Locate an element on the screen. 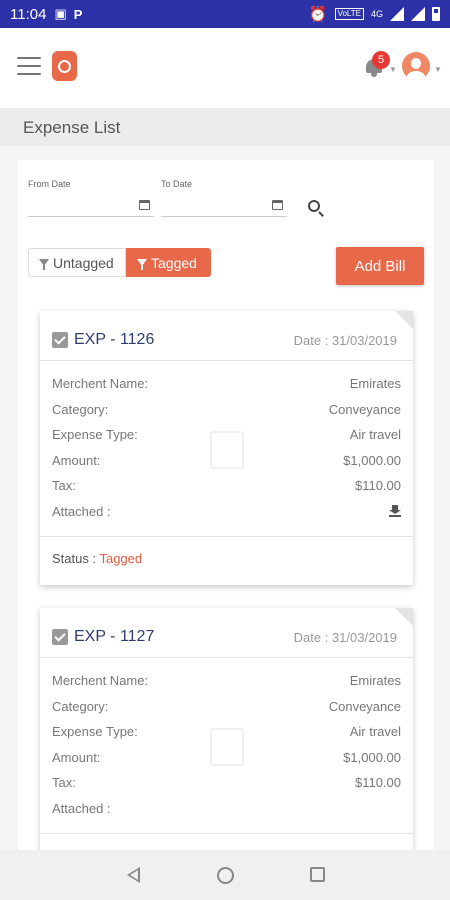 This screenshot has height=900, width=450. from-date-field is located at coordinates (91, 206).